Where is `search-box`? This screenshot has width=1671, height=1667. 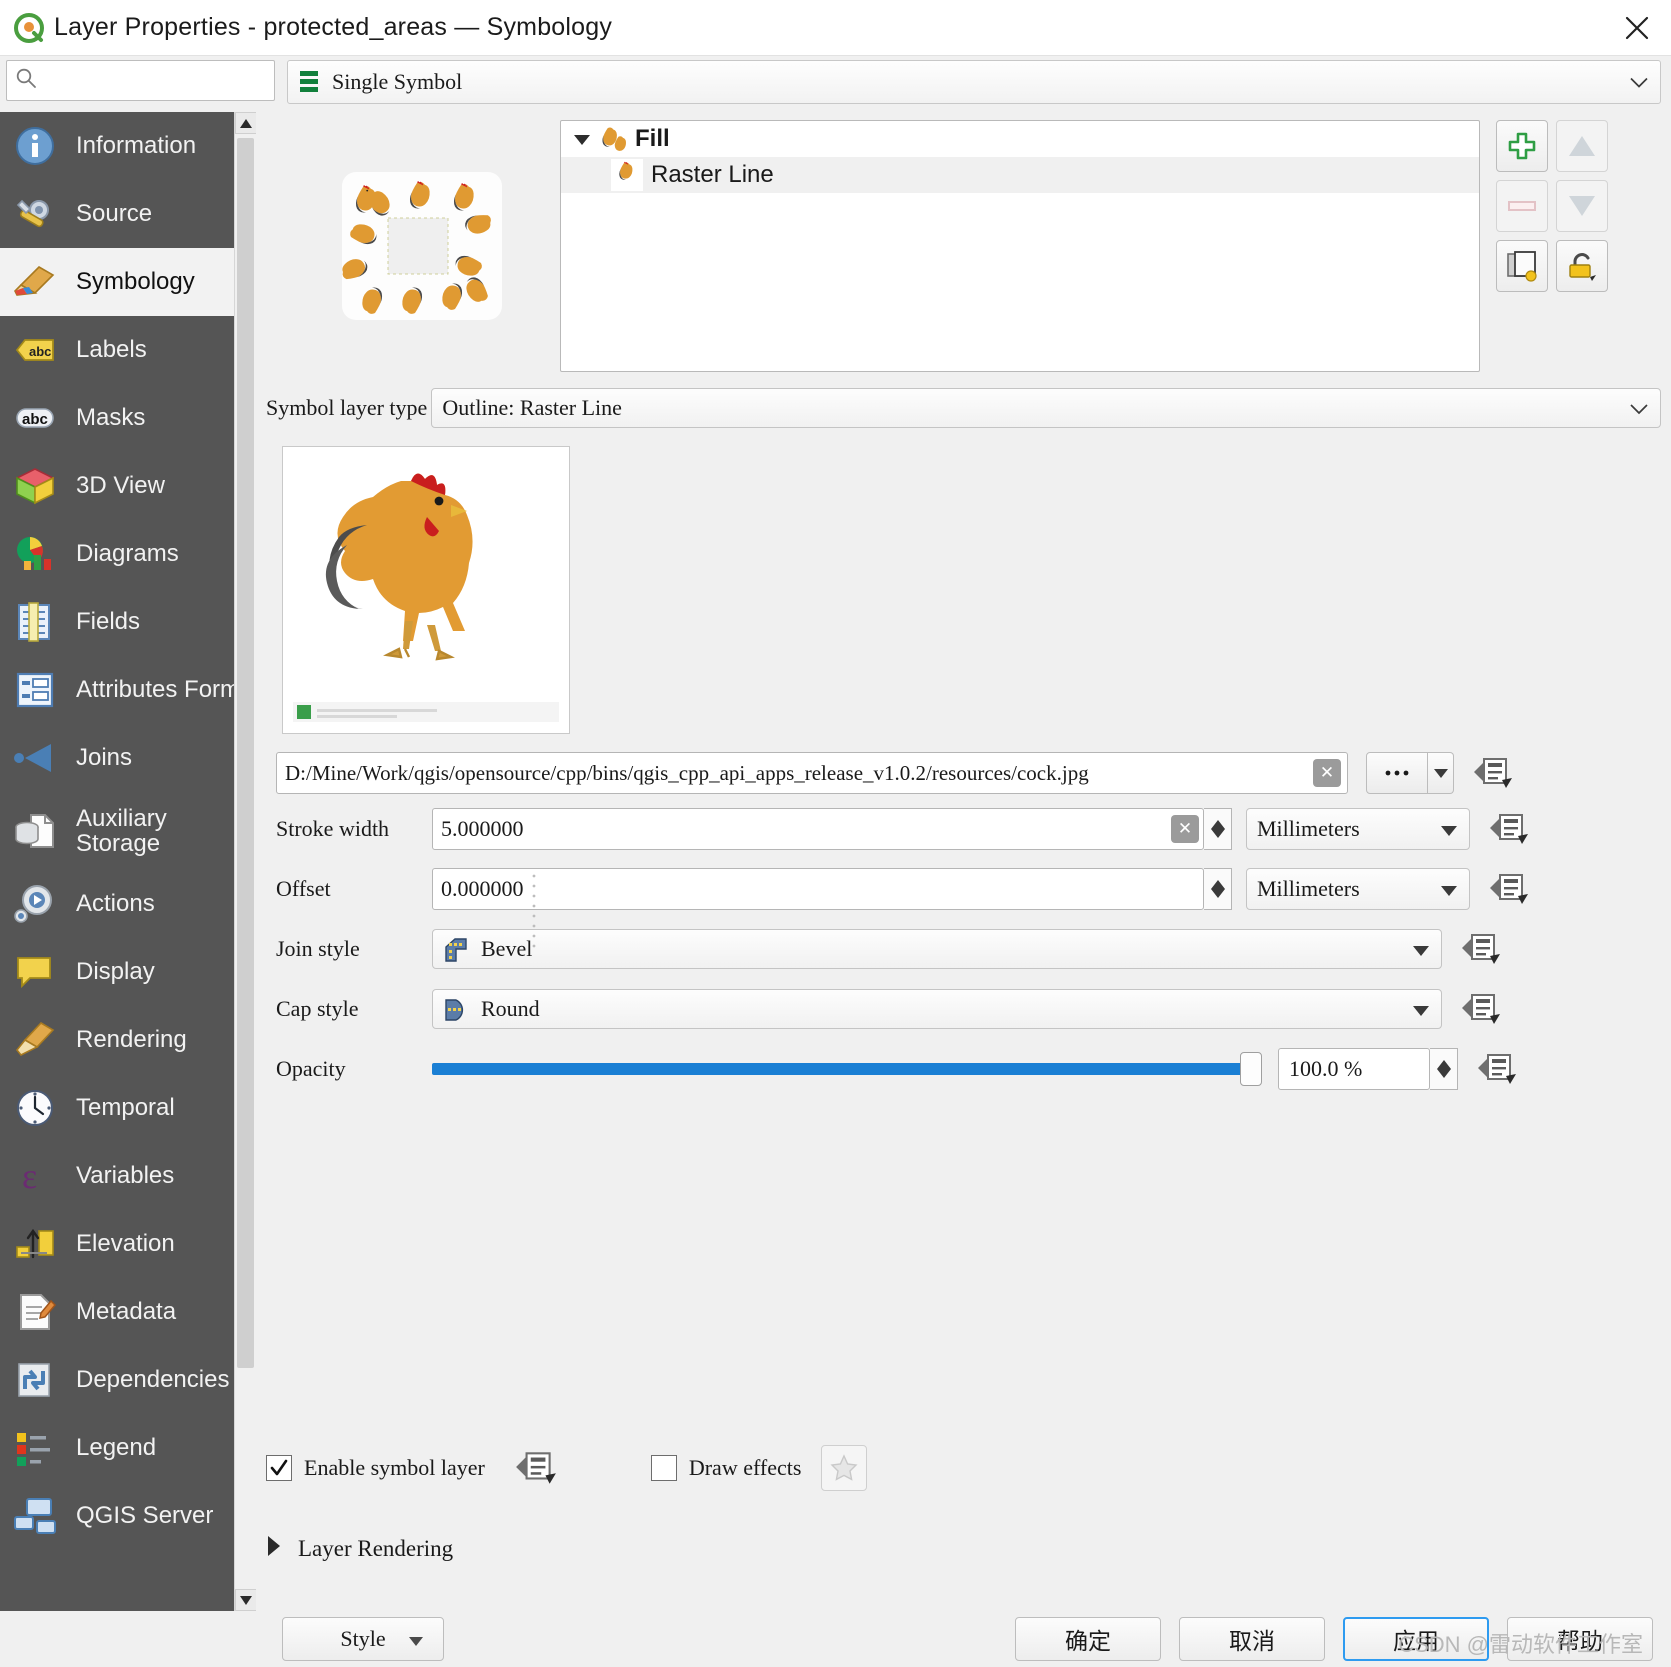
search-box is located at coordinates (148, 80).